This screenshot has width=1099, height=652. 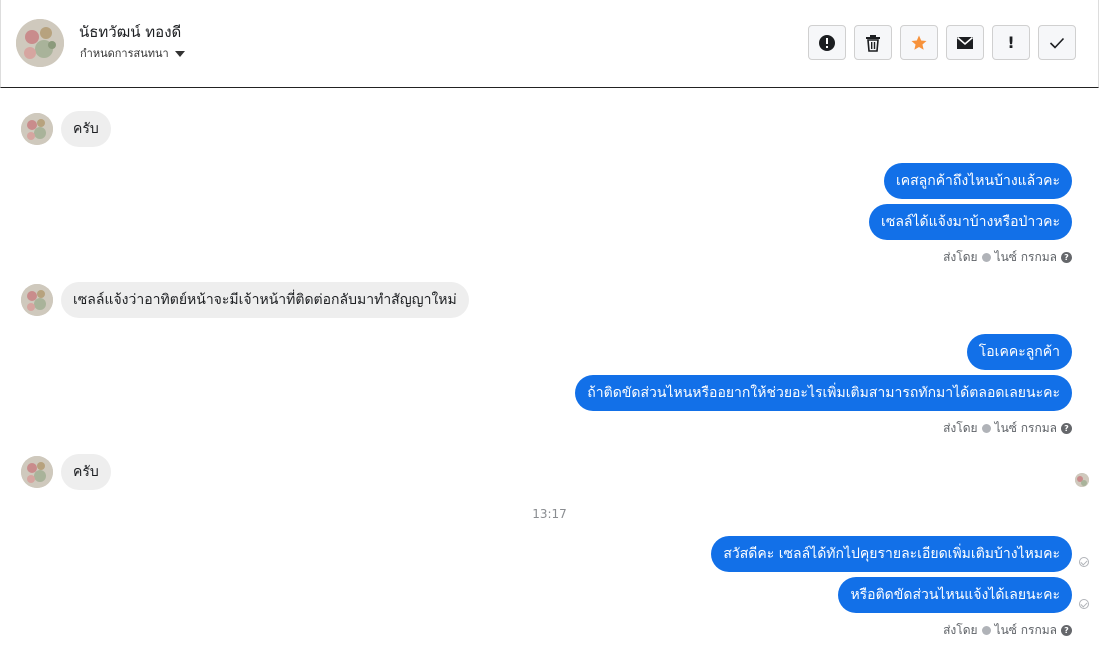 I want to click on seen-avatar, so click(x=1082, y=480).